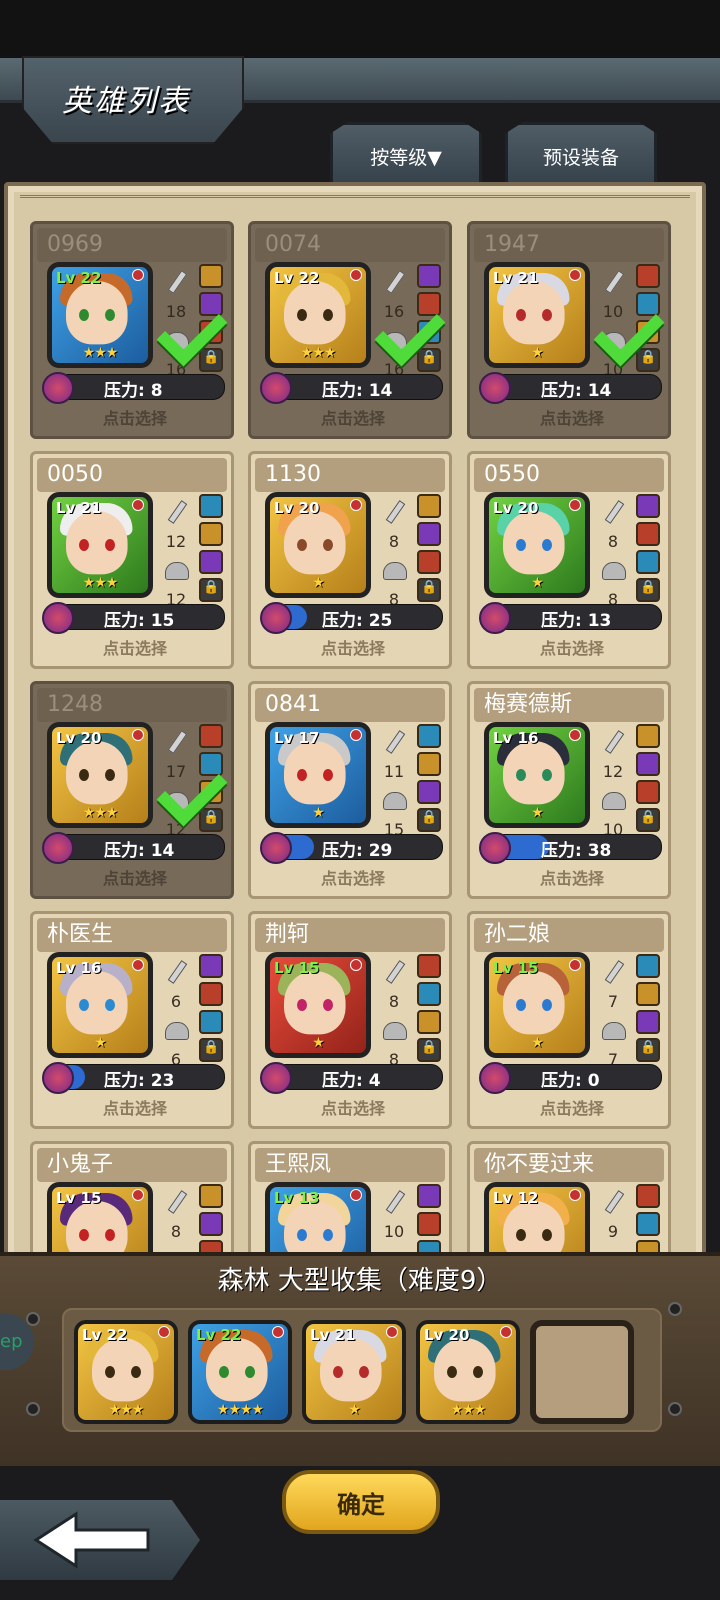 This screenshot has height=1600, width=720. I want to click on team-member-slot: Lv 20 ★★★, so click(468, 1372).